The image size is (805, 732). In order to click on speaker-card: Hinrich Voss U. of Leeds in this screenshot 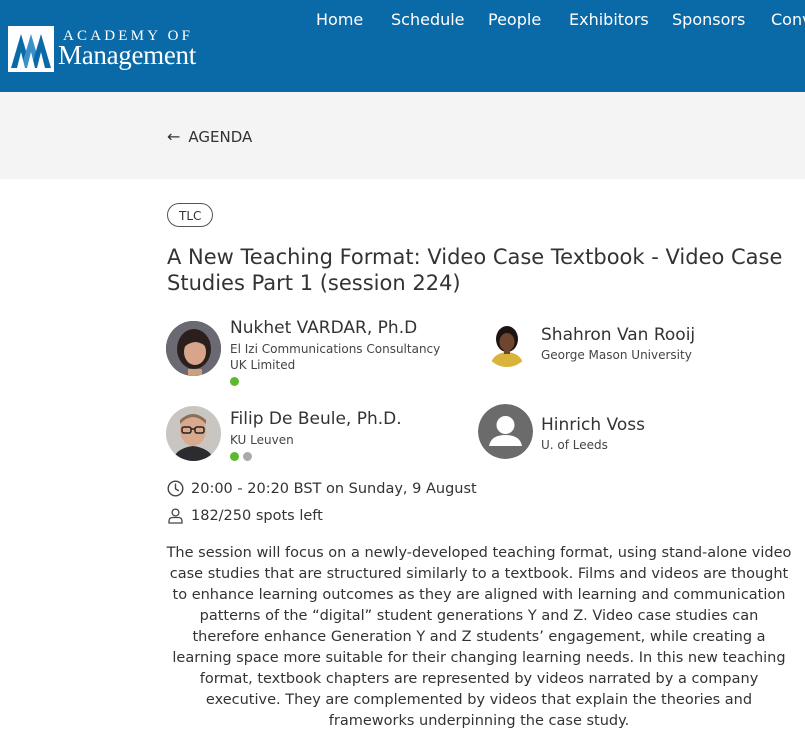, I will do `click(603, 431)`.